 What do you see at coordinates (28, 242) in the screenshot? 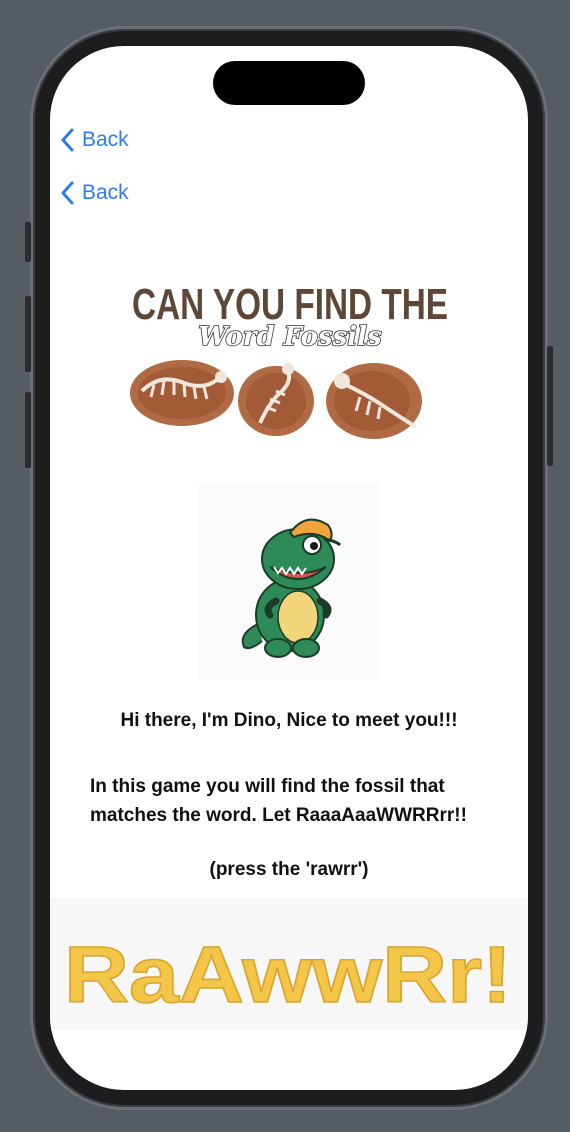
I see `silent-switch` at bounding box center [28, 242].